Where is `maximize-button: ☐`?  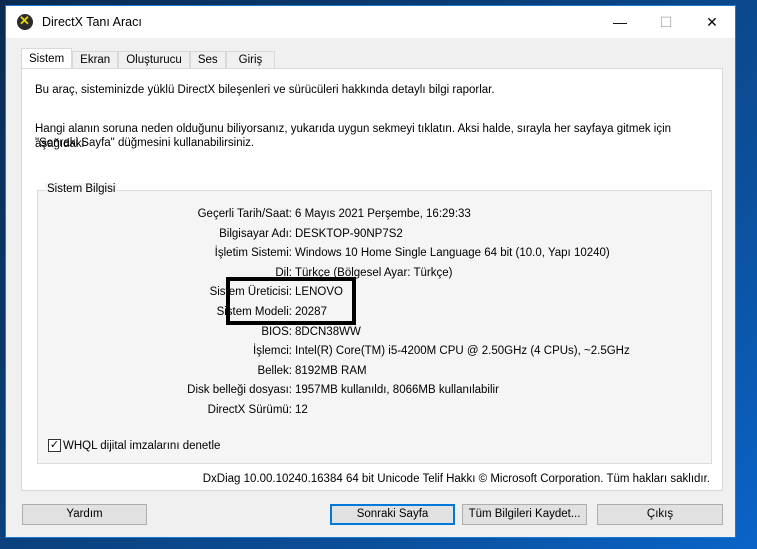 maximize-button: ☐ is located at coordinates (666, 22).